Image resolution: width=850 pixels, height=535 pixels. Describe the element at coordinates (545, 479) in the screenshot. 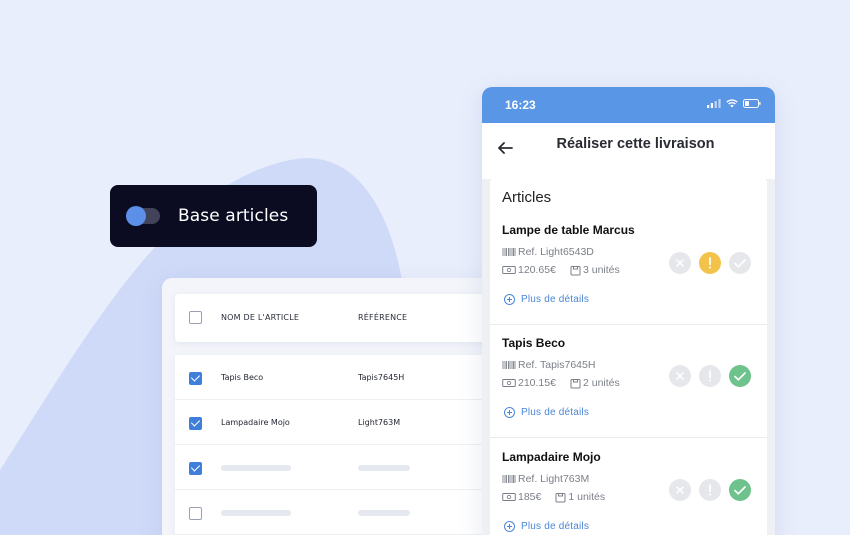

I see `article-ref: Ref. Light763M` at that location.